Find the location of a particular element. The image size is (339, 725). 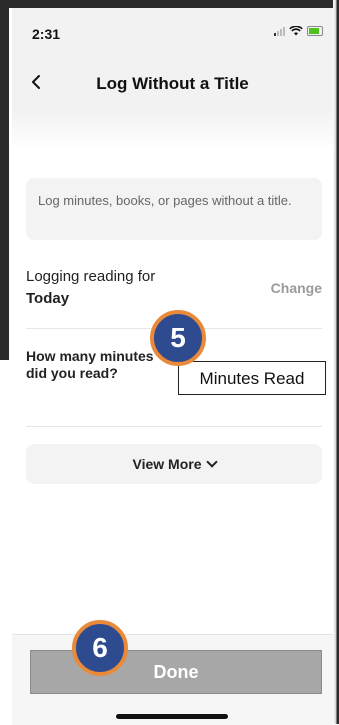

status-icons is located at coordinates (298, 31).